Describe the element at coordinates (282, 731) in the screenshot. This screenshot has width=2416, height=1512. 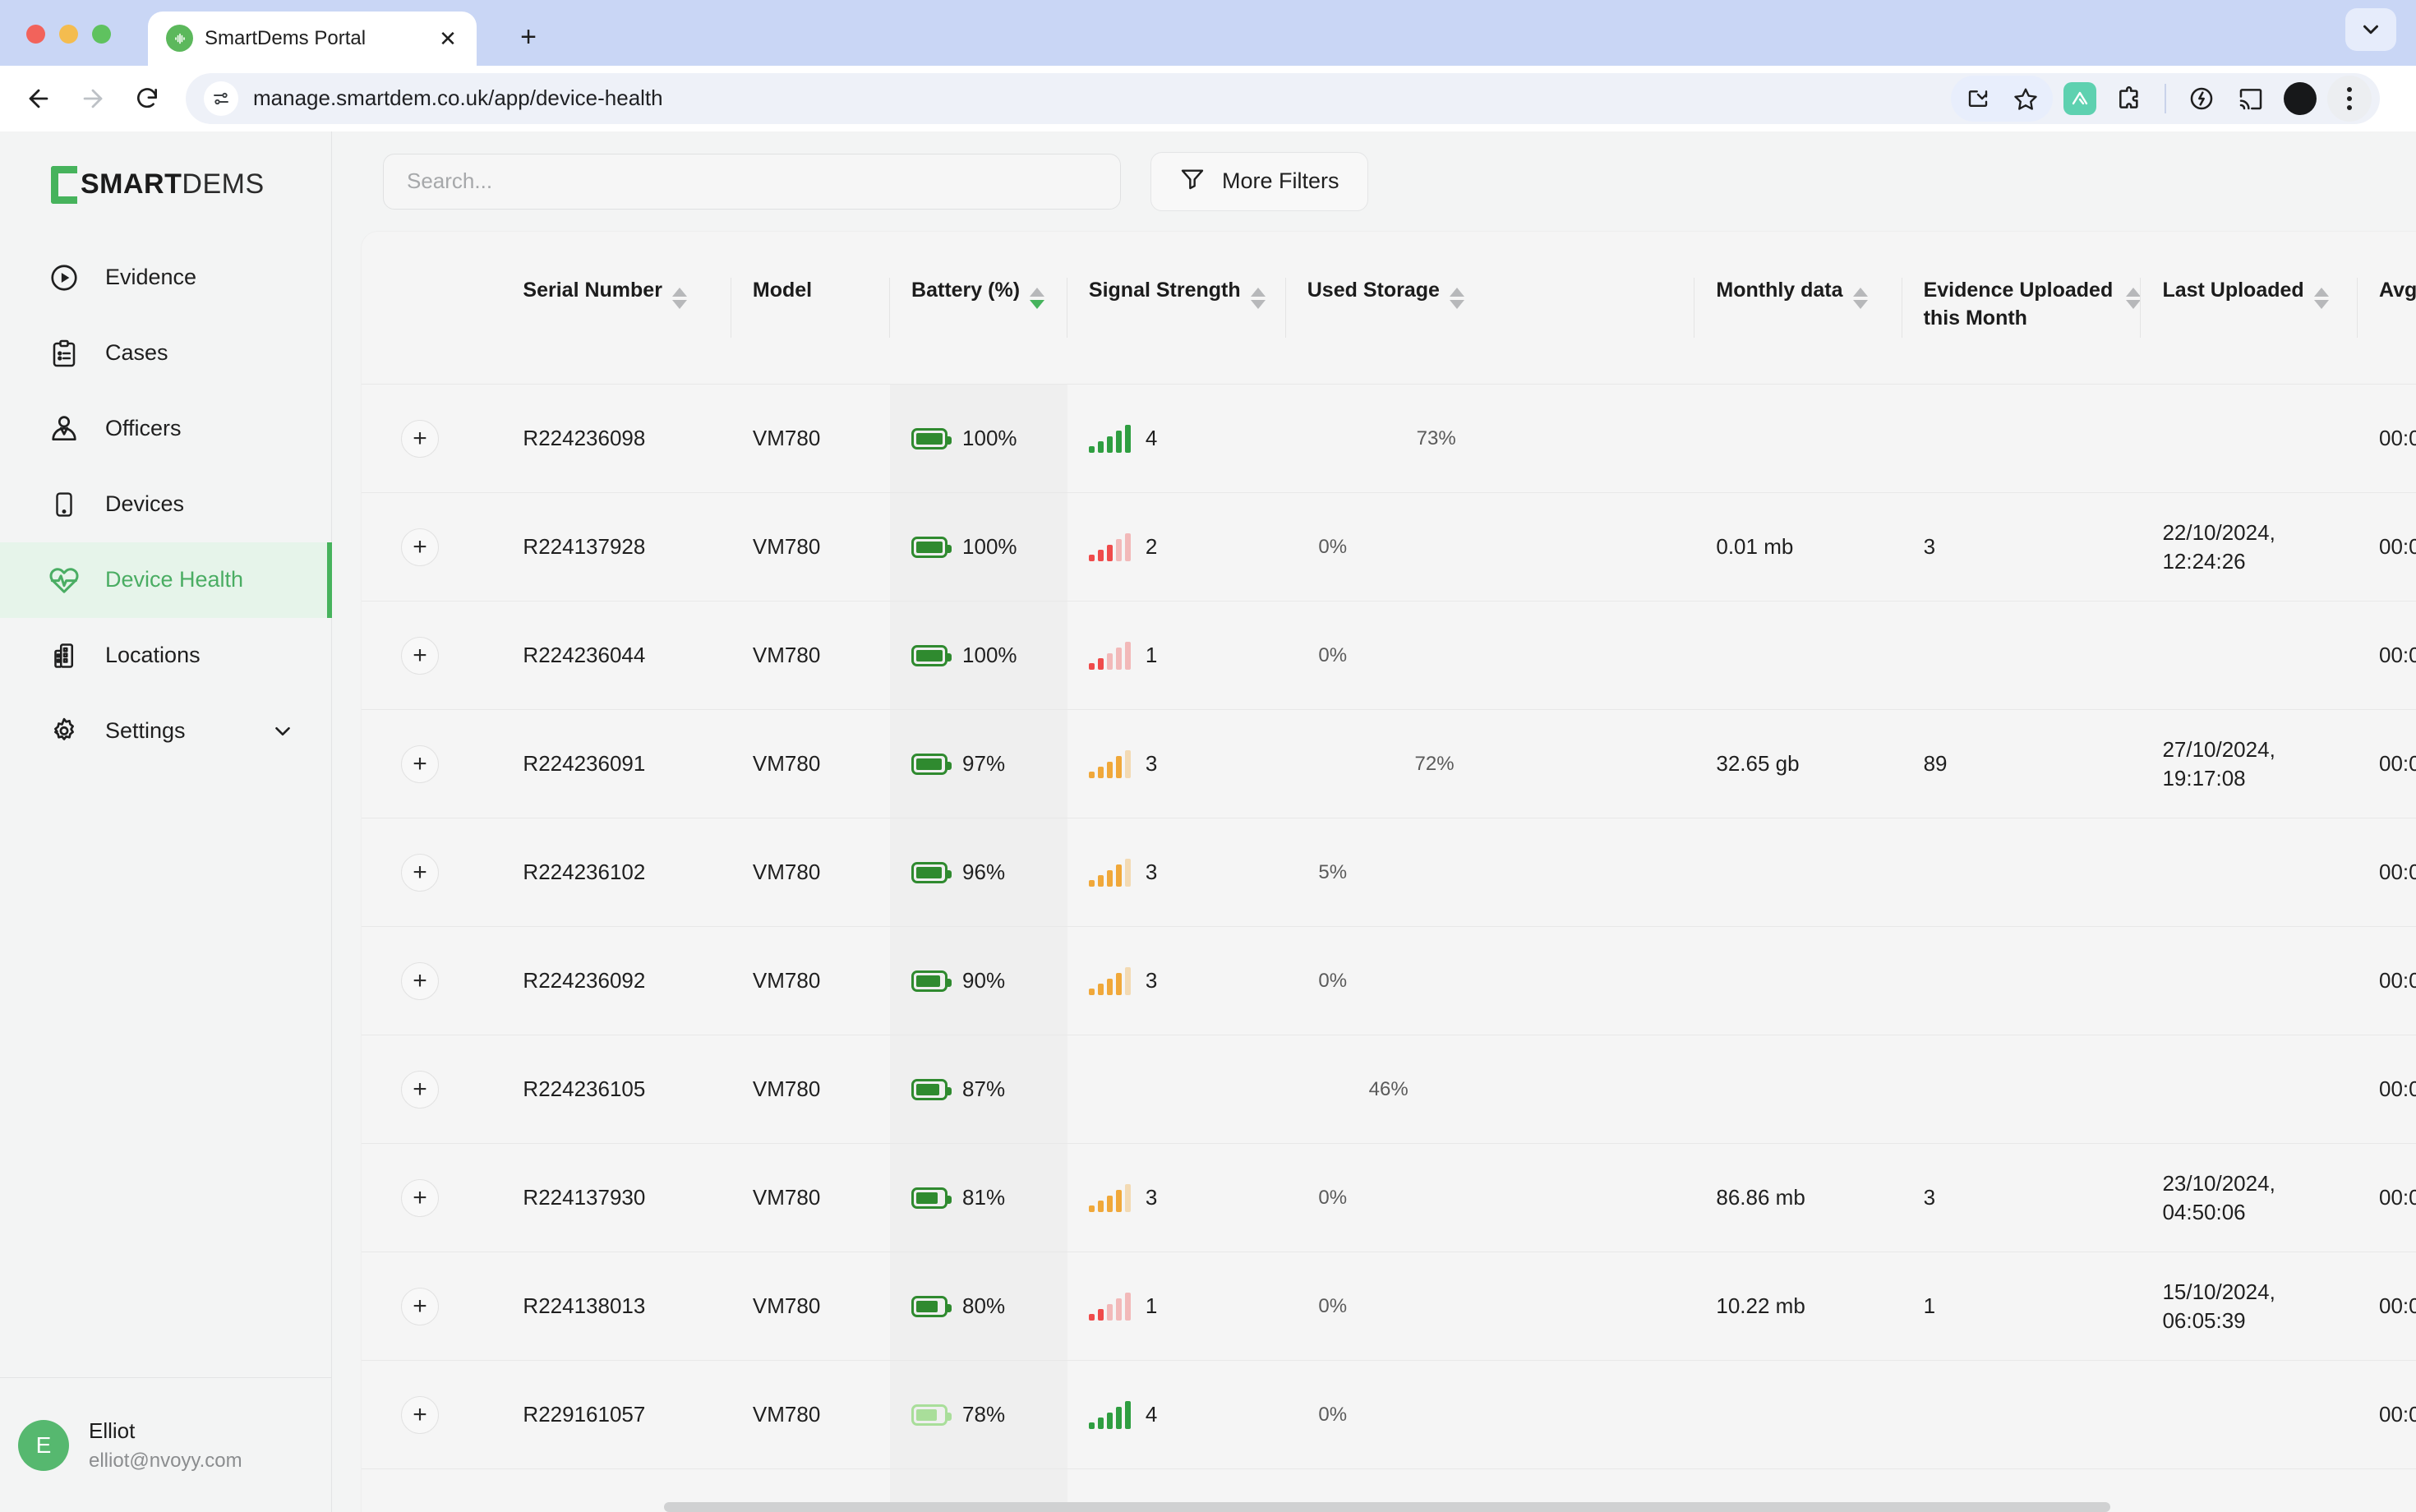
I see `chevron-down-icon` at that location.